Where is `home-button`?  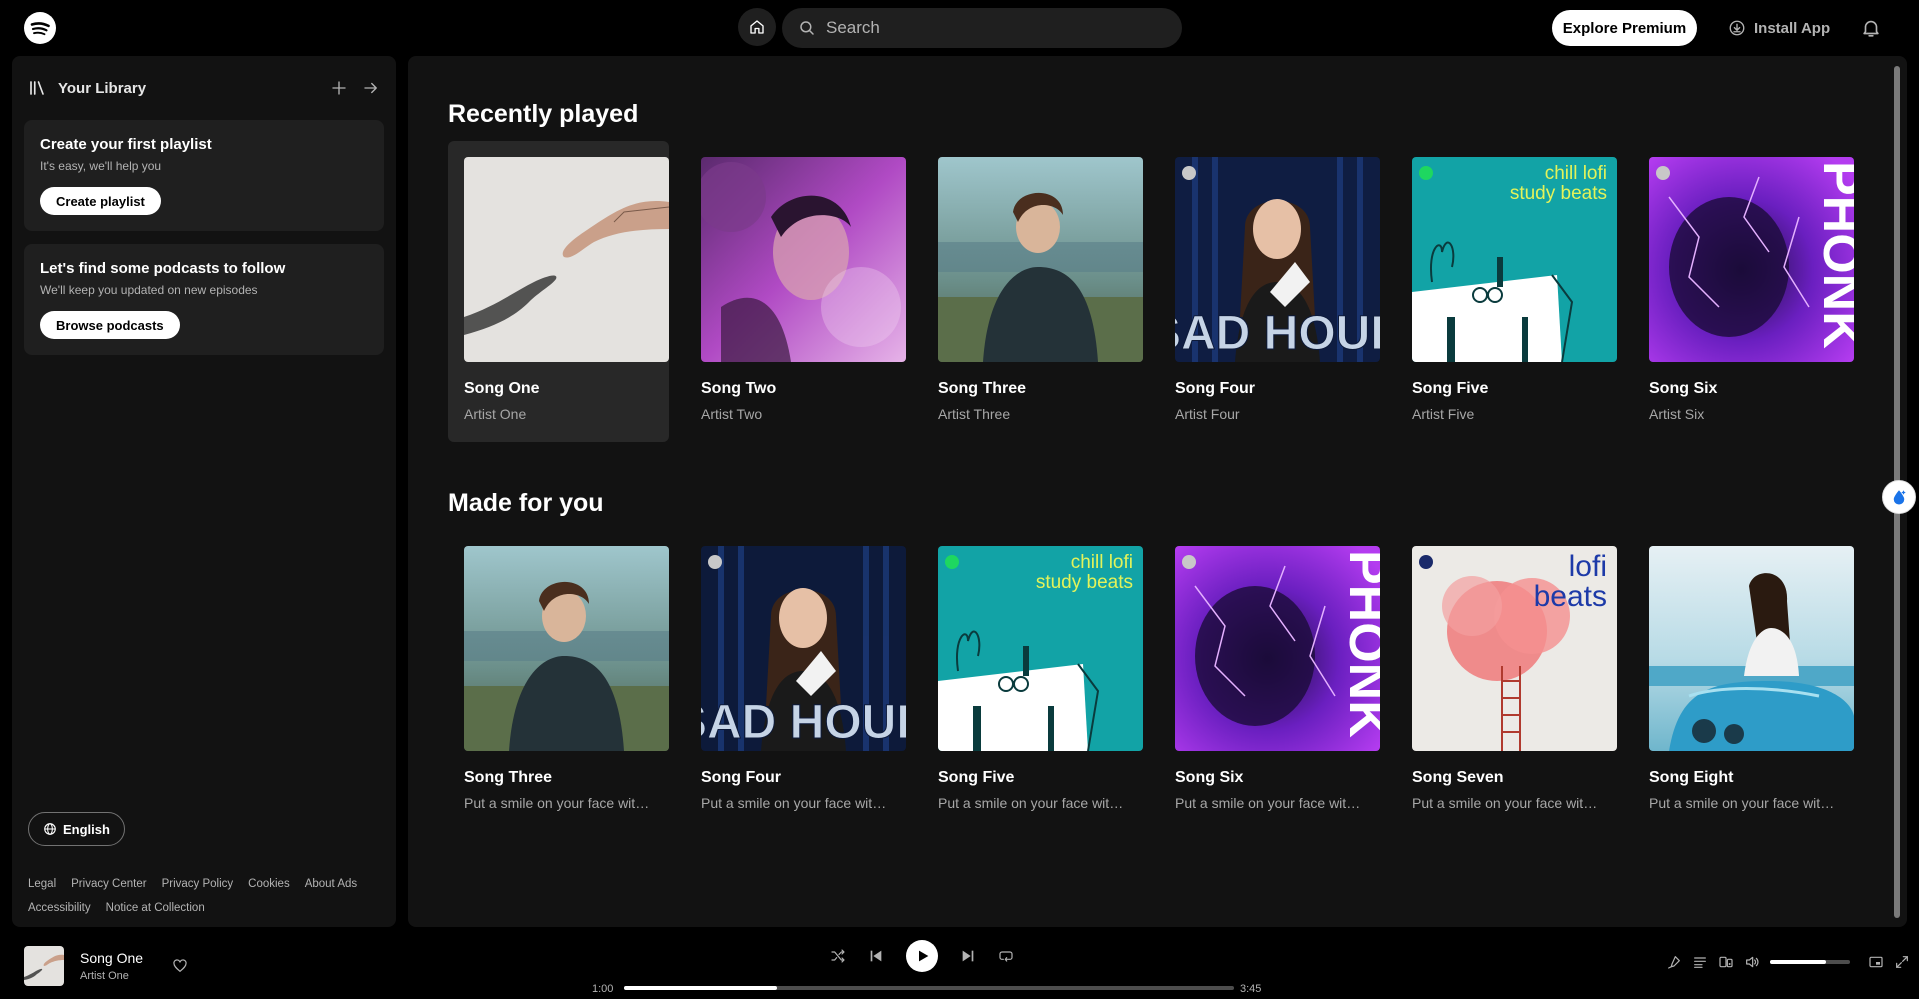
home-button is located at coordinates (757, 27).